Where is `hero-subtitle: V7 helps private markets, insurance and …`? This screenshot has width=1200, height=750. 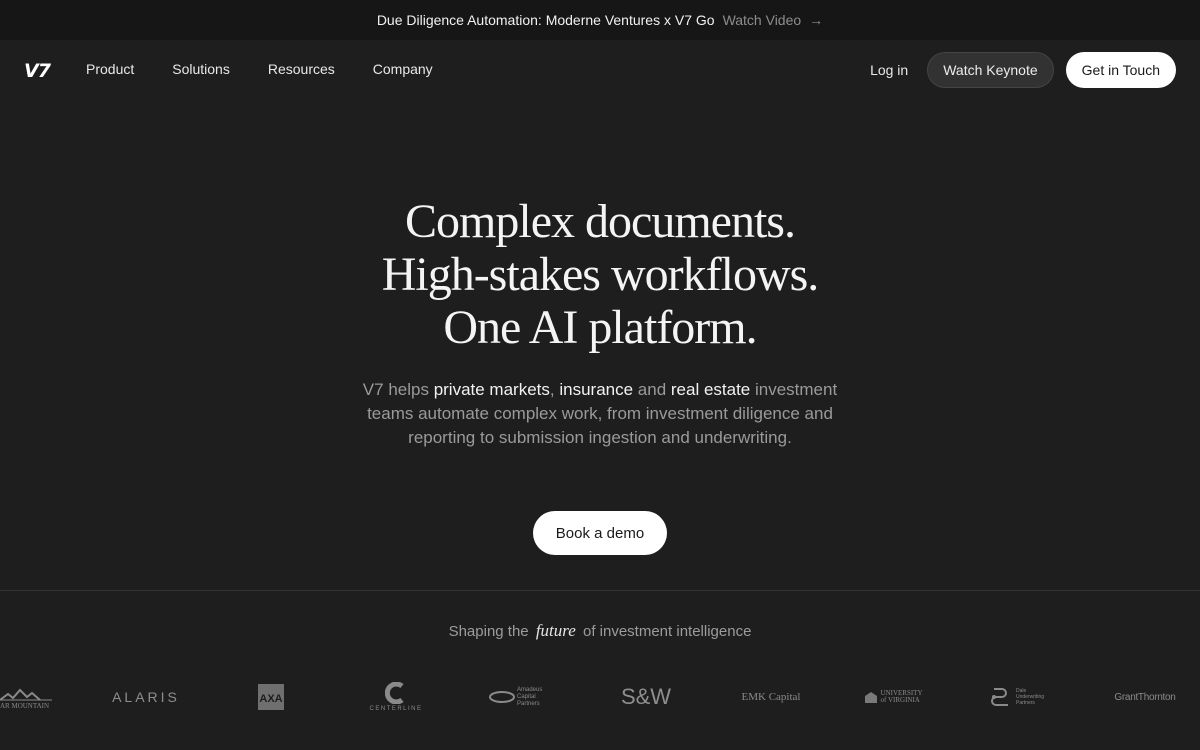
hero-subtitle: V7 helps private markets, insurance and … is located at coordinates (600, 414).